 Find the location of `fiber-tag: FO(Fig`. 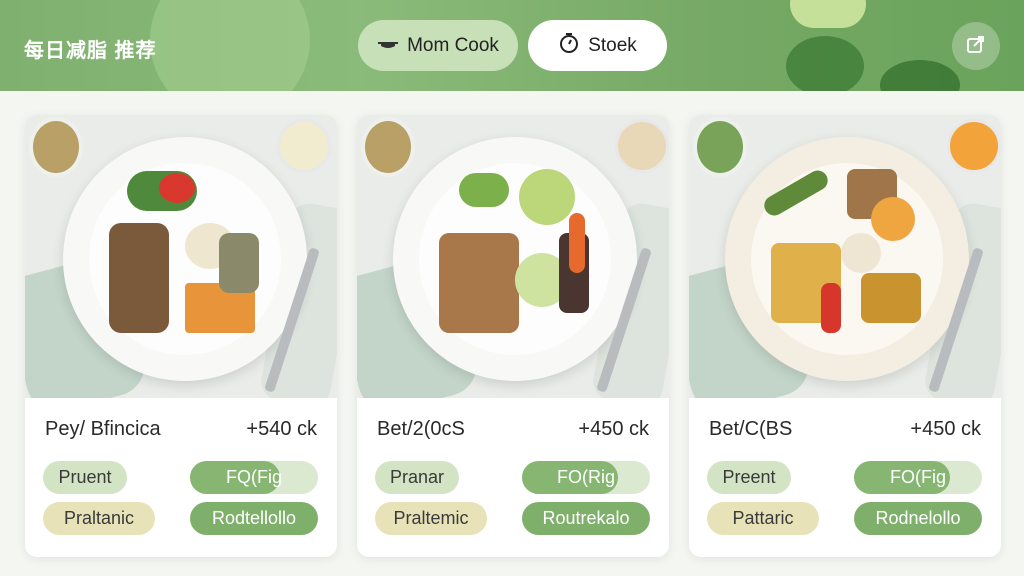

fiber-tag: FO(Fig is located at coordinates (918, 477).